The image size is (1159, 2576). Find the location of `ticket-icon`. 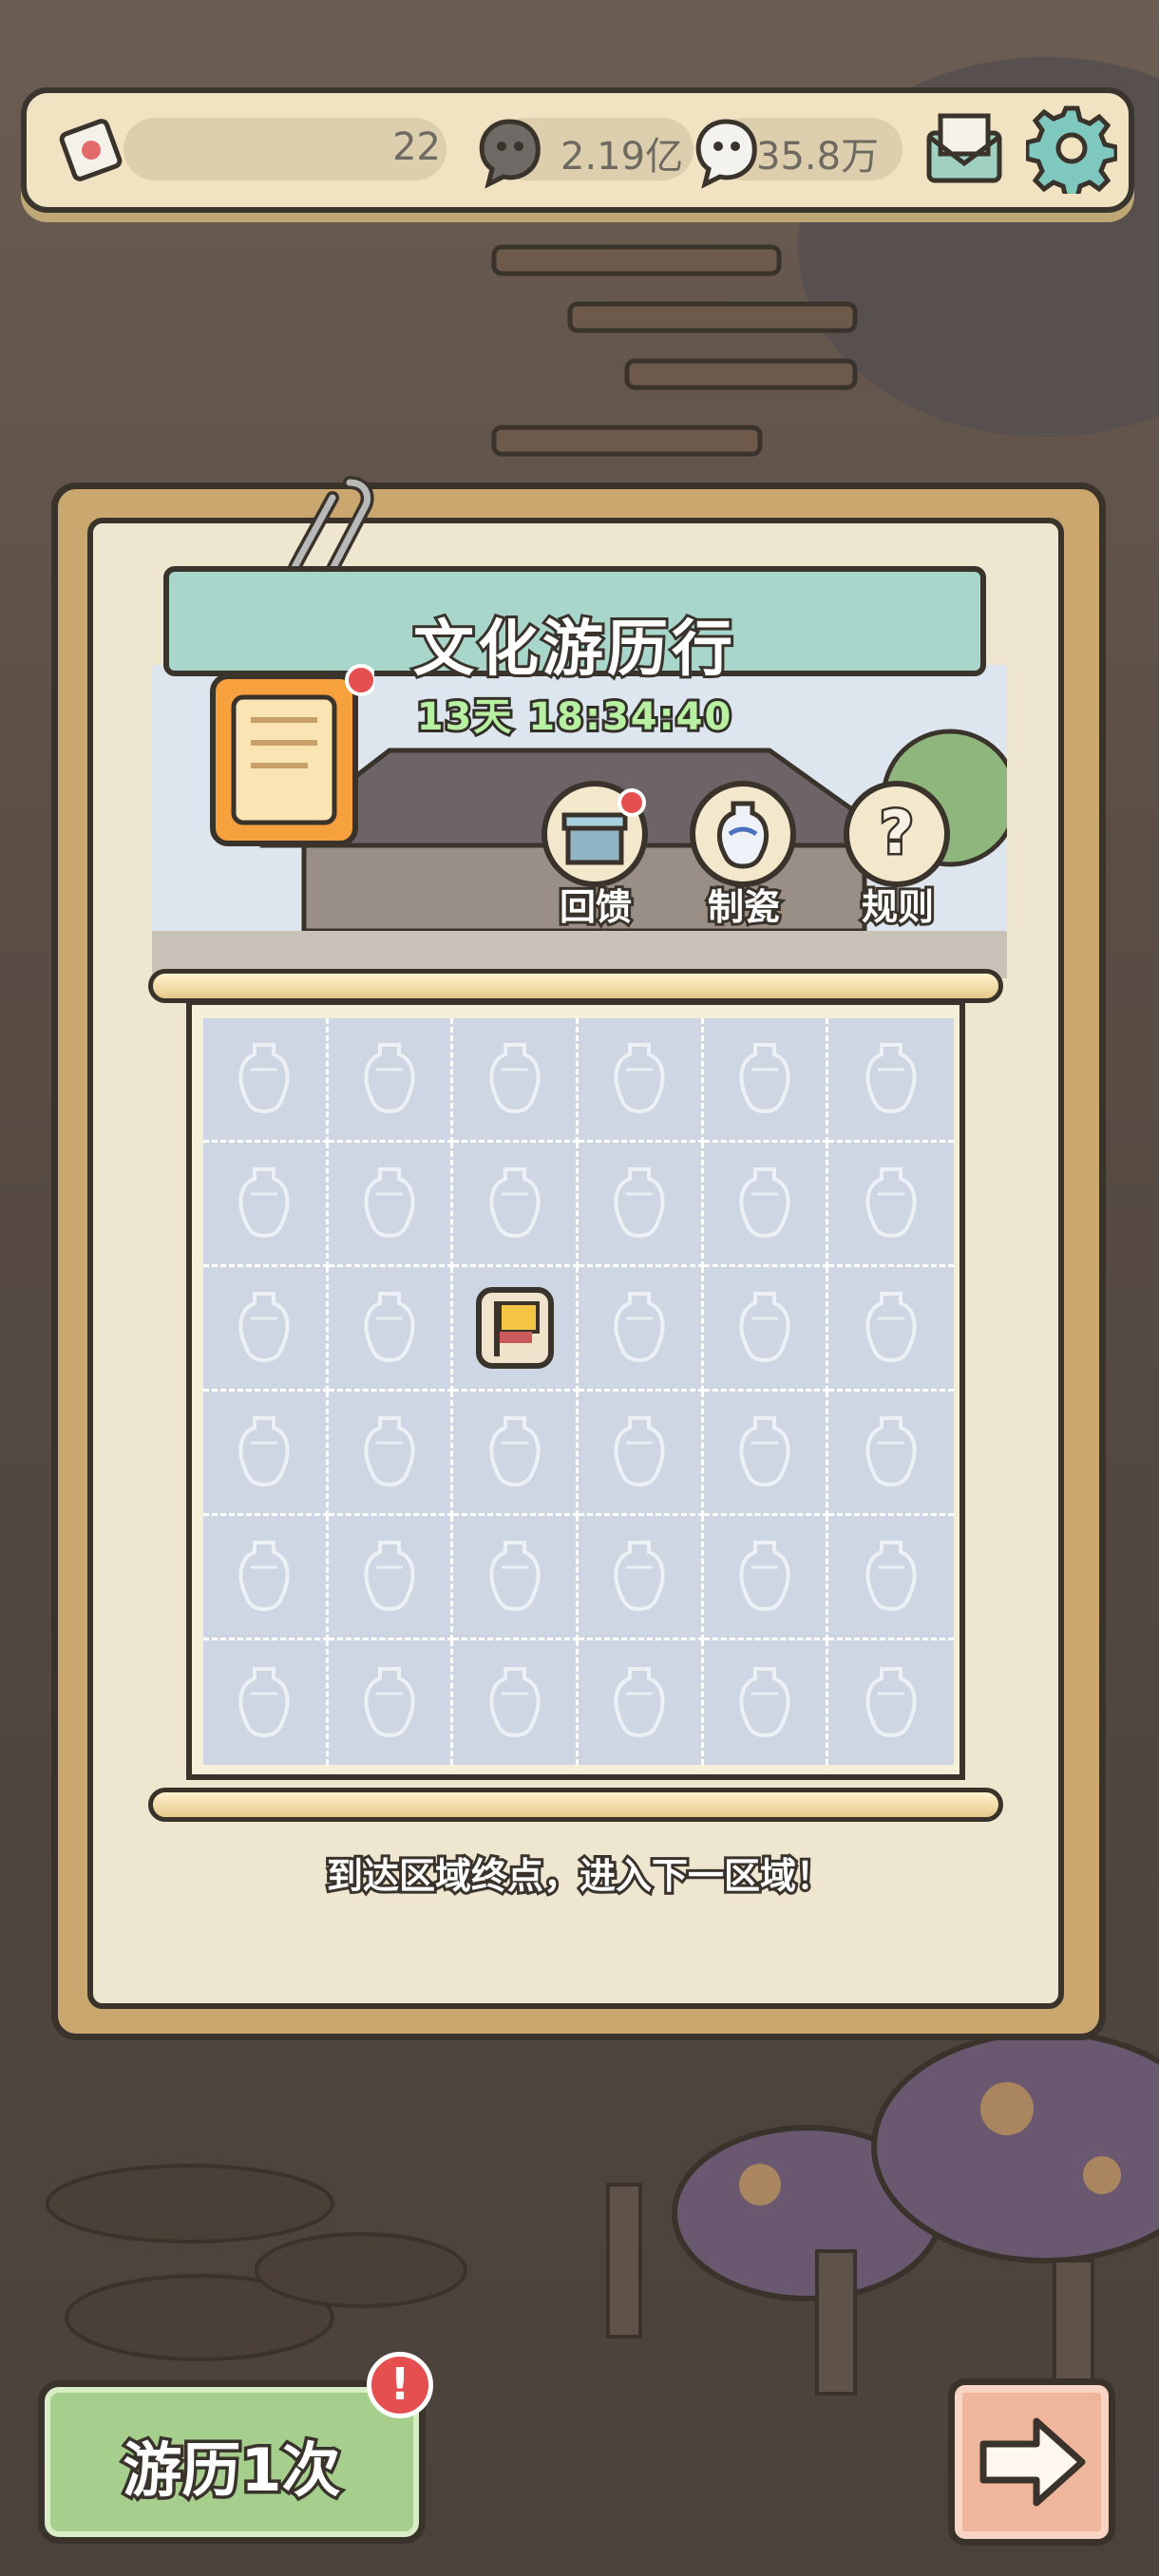

ticket-icon is located at coordinates (93, 148).